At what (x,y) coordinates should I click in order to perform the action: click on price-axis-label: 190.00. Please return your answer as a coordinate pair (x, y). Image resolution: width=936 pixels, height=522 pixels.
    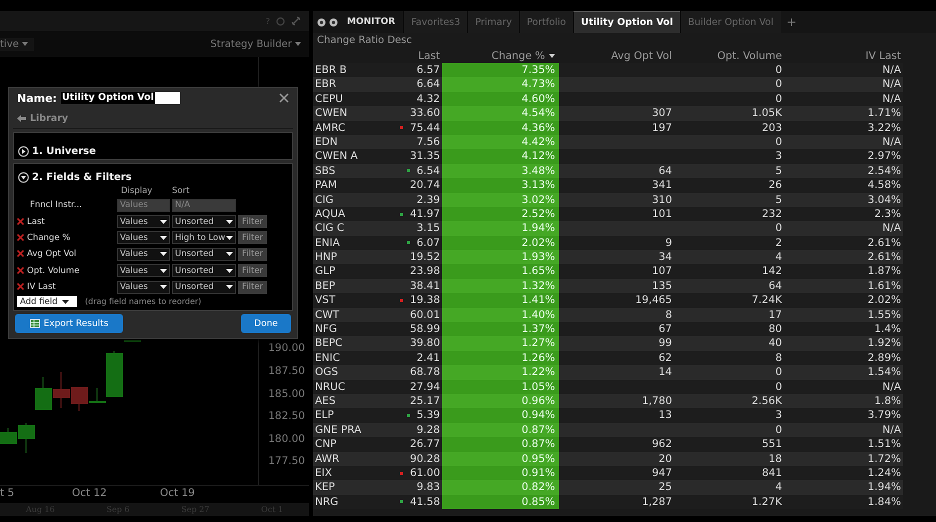
    Looking at the image, I should click on (286, 348).